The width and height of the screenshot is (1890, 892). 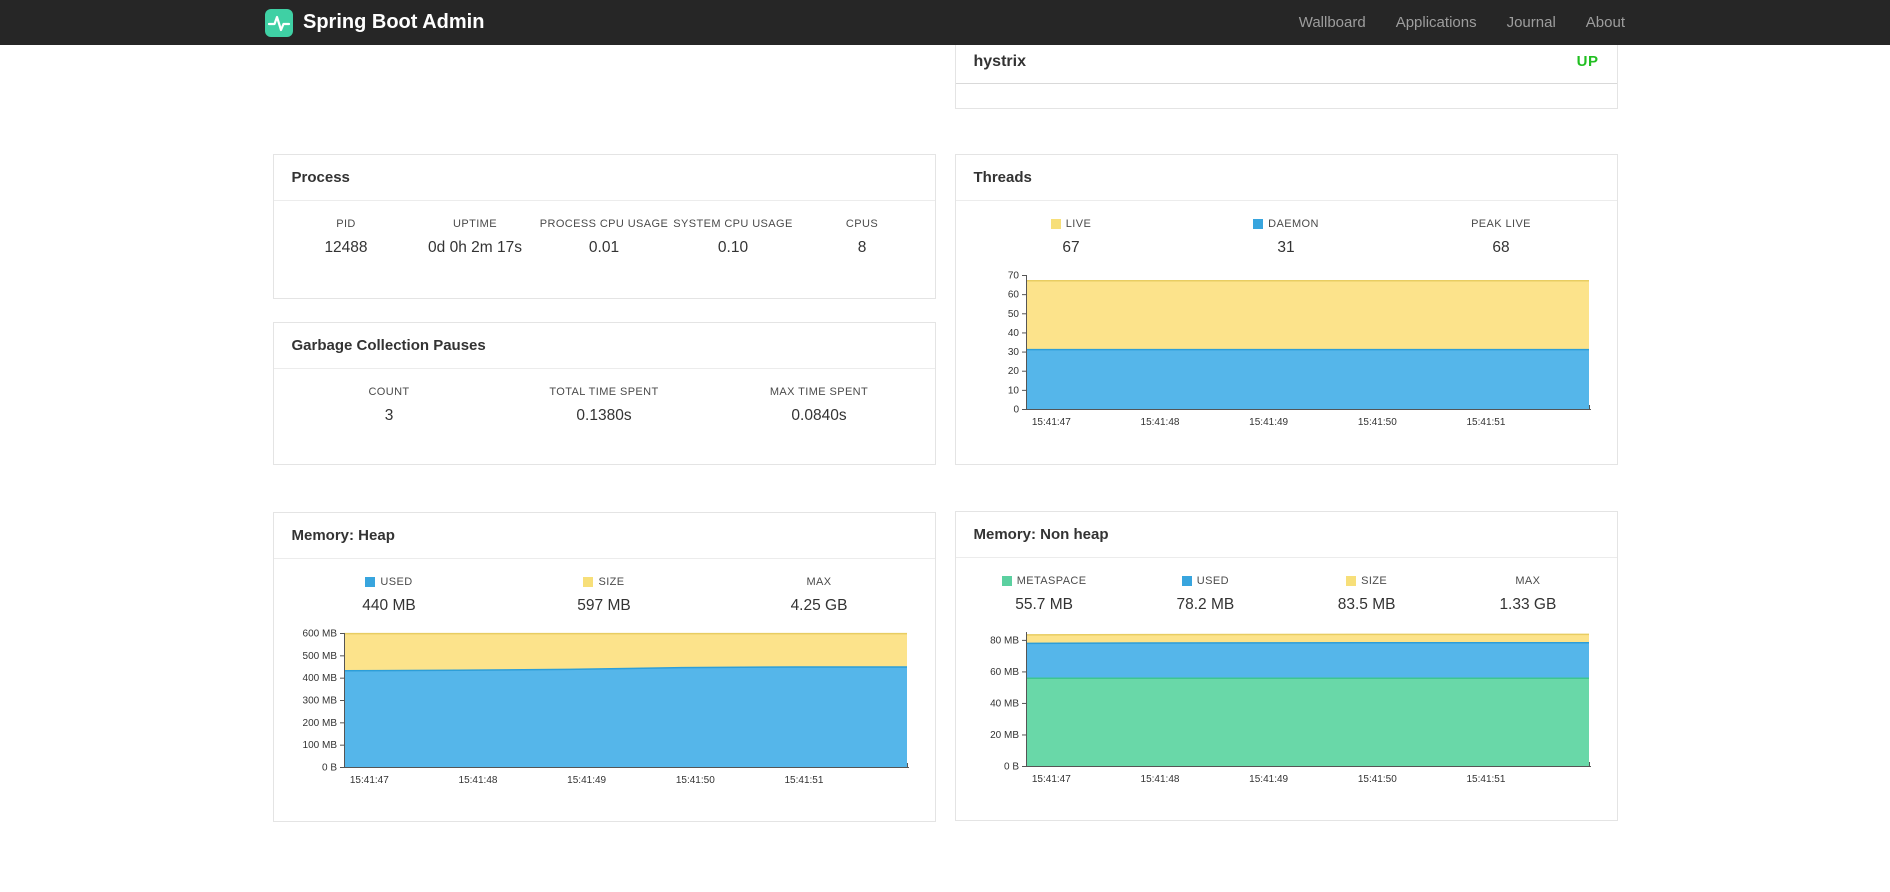 What do you see at coordinates (1286, 178) in the screenshot?
I see `threads-card-title: Threads` at bounding box center [1286, 178].